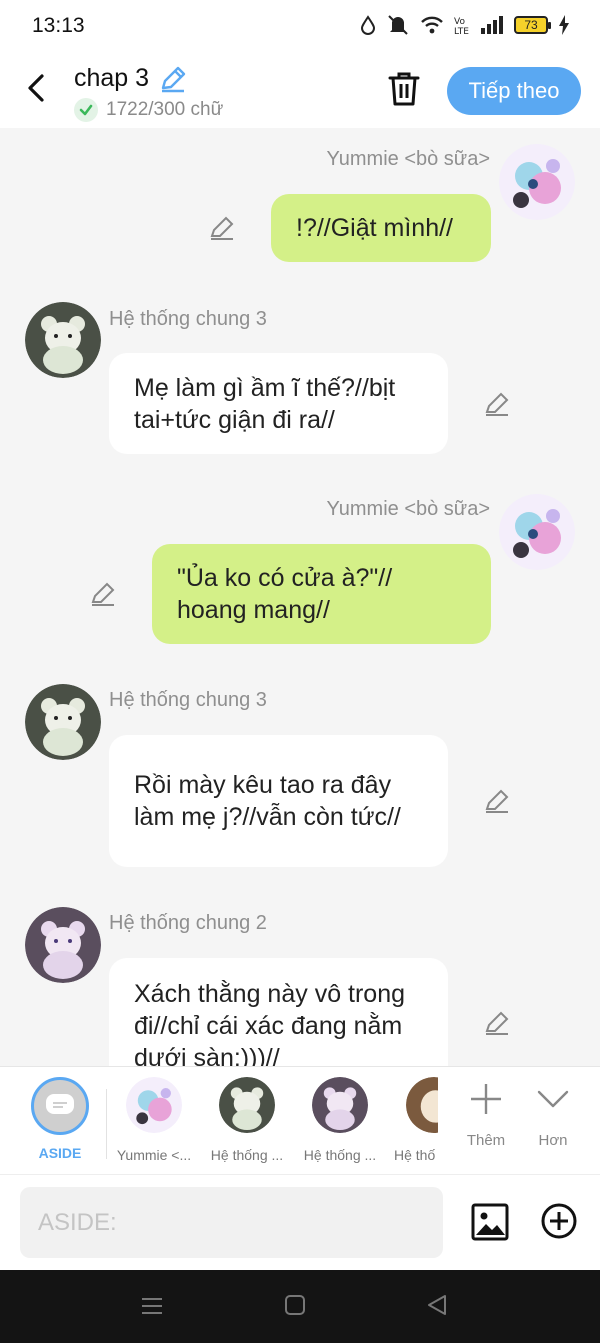 This screenshot has width=600, height=1343. I want to click on header: chap 3 1722/300 chữ Tiếp theo, so click(300, 90).